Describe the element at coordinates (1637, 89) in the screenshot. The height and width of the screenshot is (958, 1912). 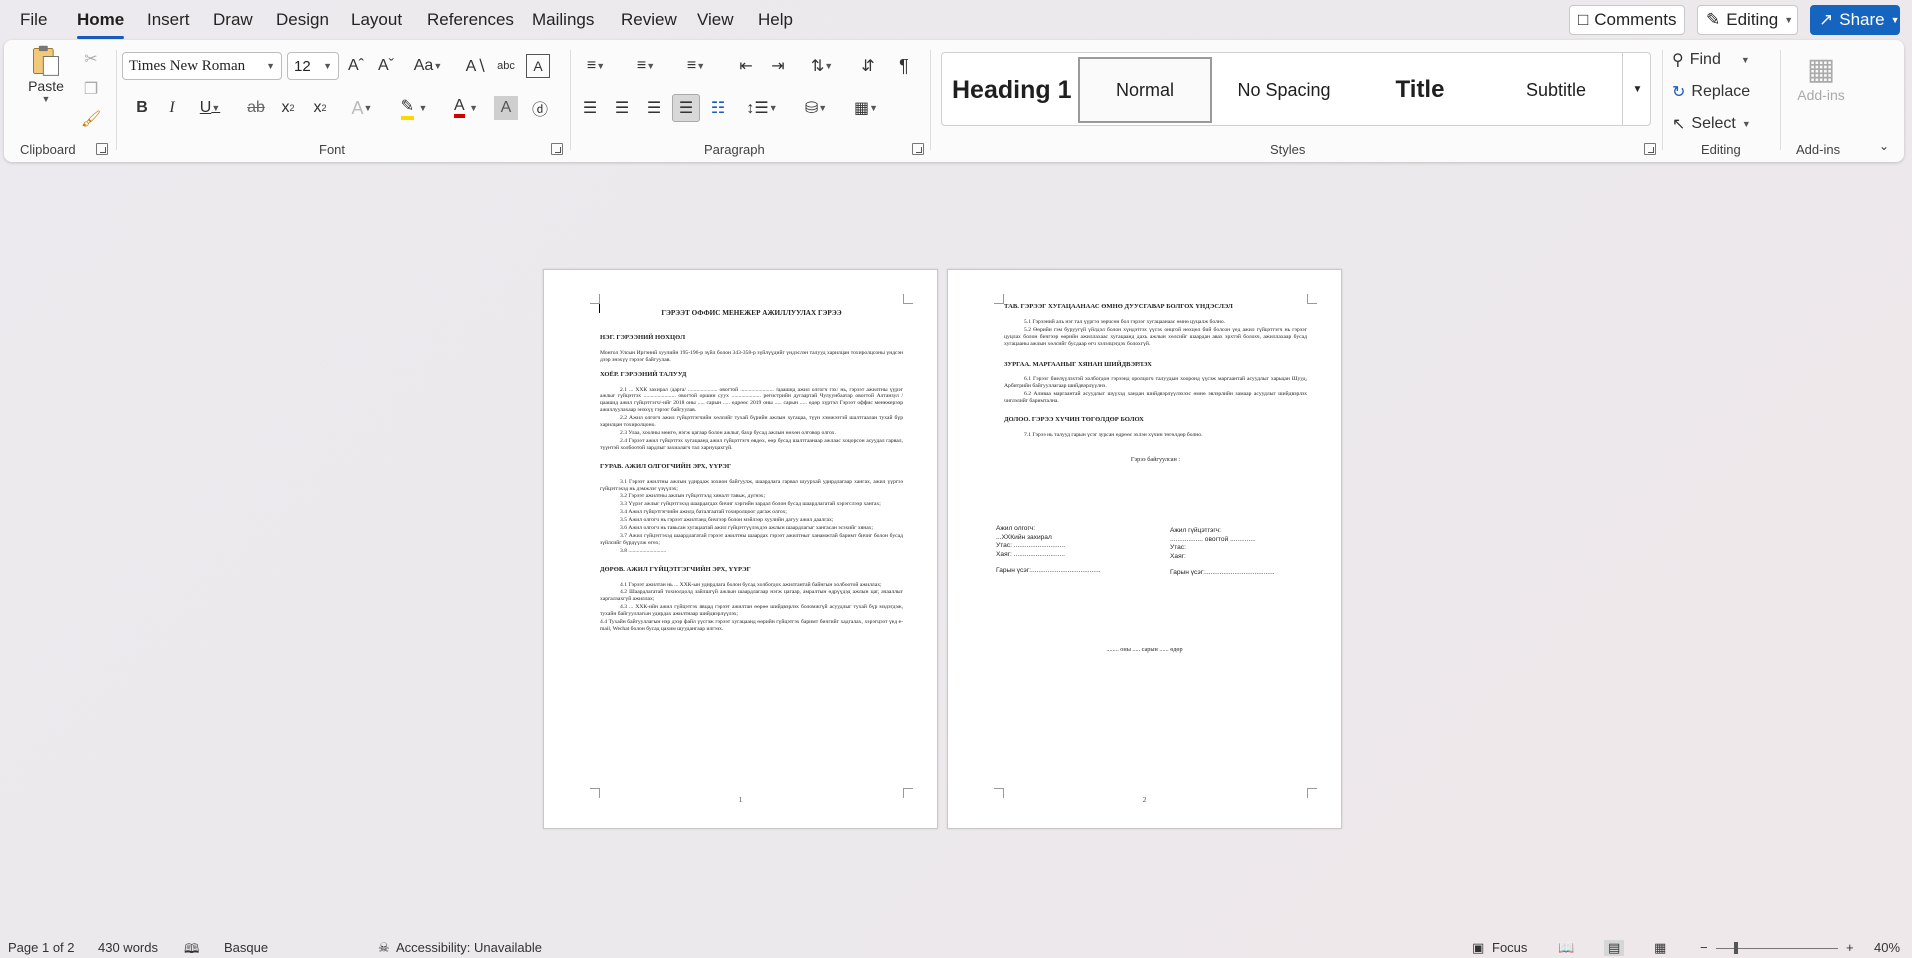
I see `styles-expand-icon: ▼` at that location.